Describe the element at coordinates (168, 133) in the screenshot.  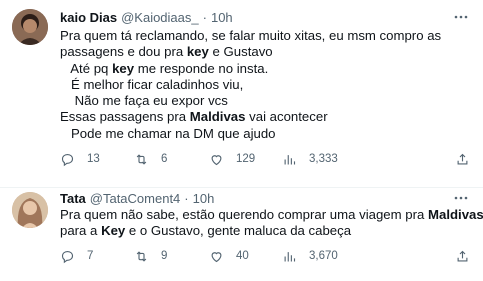
I see `text-segment: Pode me chamar na DM que ajudo` at that location.